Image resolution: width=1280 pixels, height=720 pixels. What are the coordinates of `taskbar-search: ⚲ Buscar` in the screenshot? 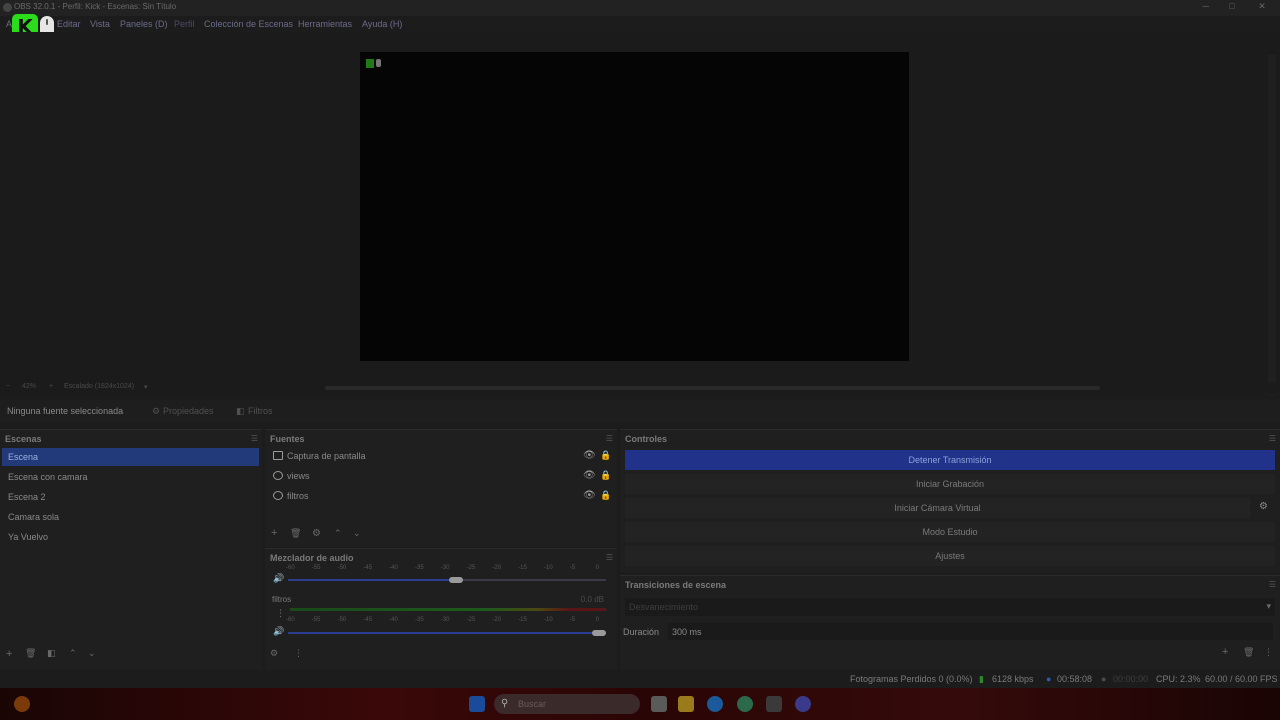 It's located at (567, 704).